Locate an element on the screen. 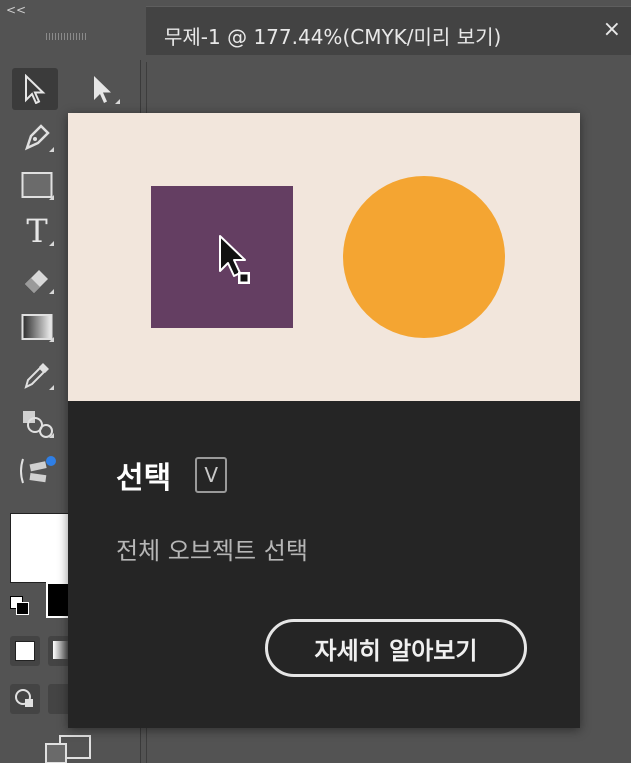  document-tab: 무제-1 @ 177.44%(CMYK/미리 보기) × is located at coordinates (388, 30).